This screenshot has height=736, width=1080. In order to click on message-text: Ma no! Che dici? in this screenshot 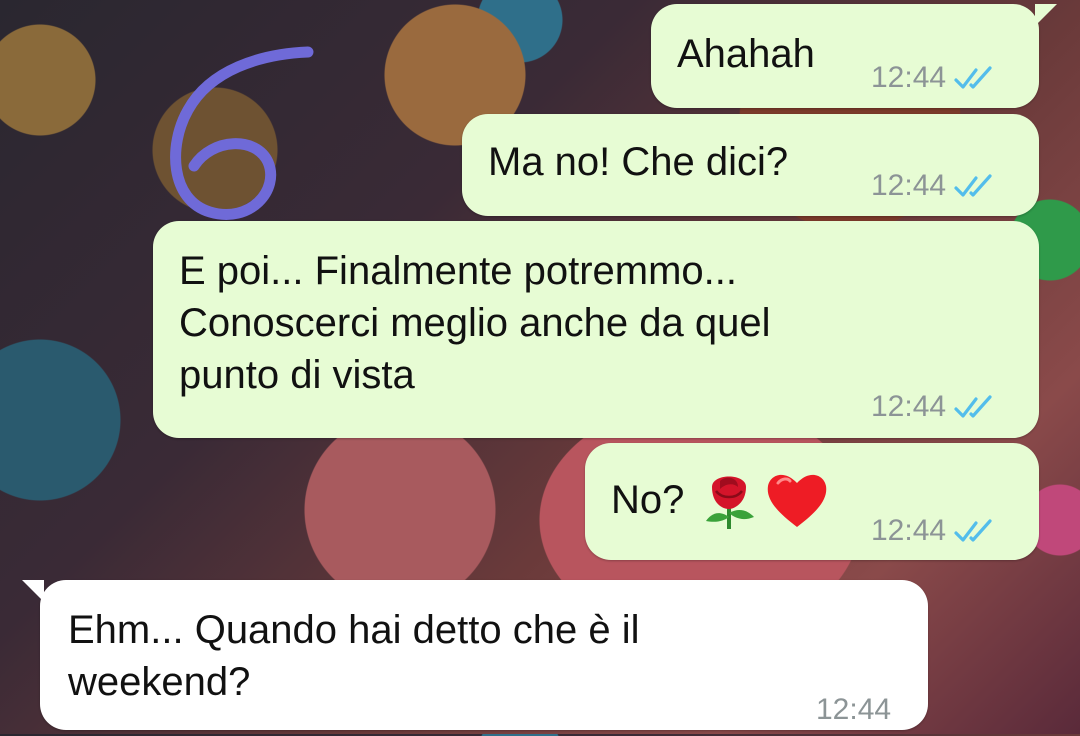, I will do `click(638, 162)`.